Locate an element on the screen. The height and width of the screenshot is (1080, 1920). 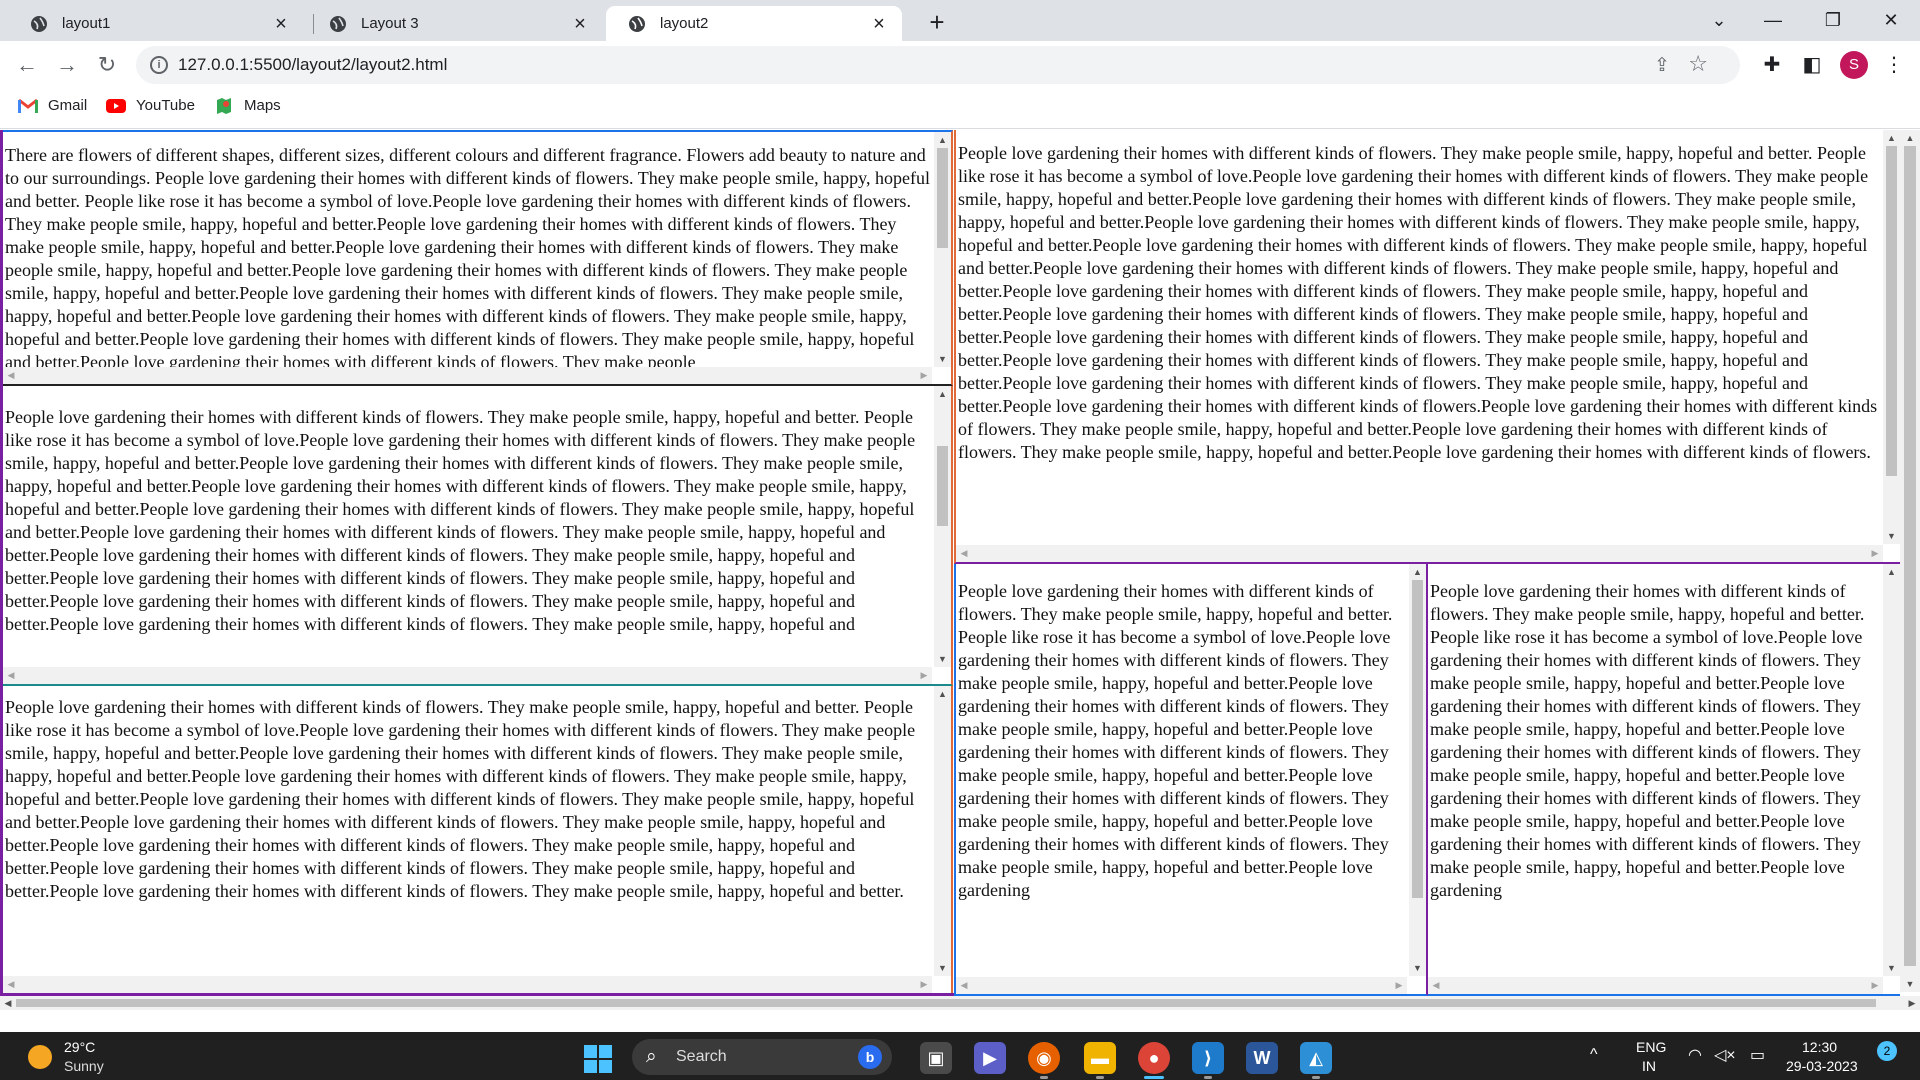
back-button: ← is located at coordinates (27, 65).